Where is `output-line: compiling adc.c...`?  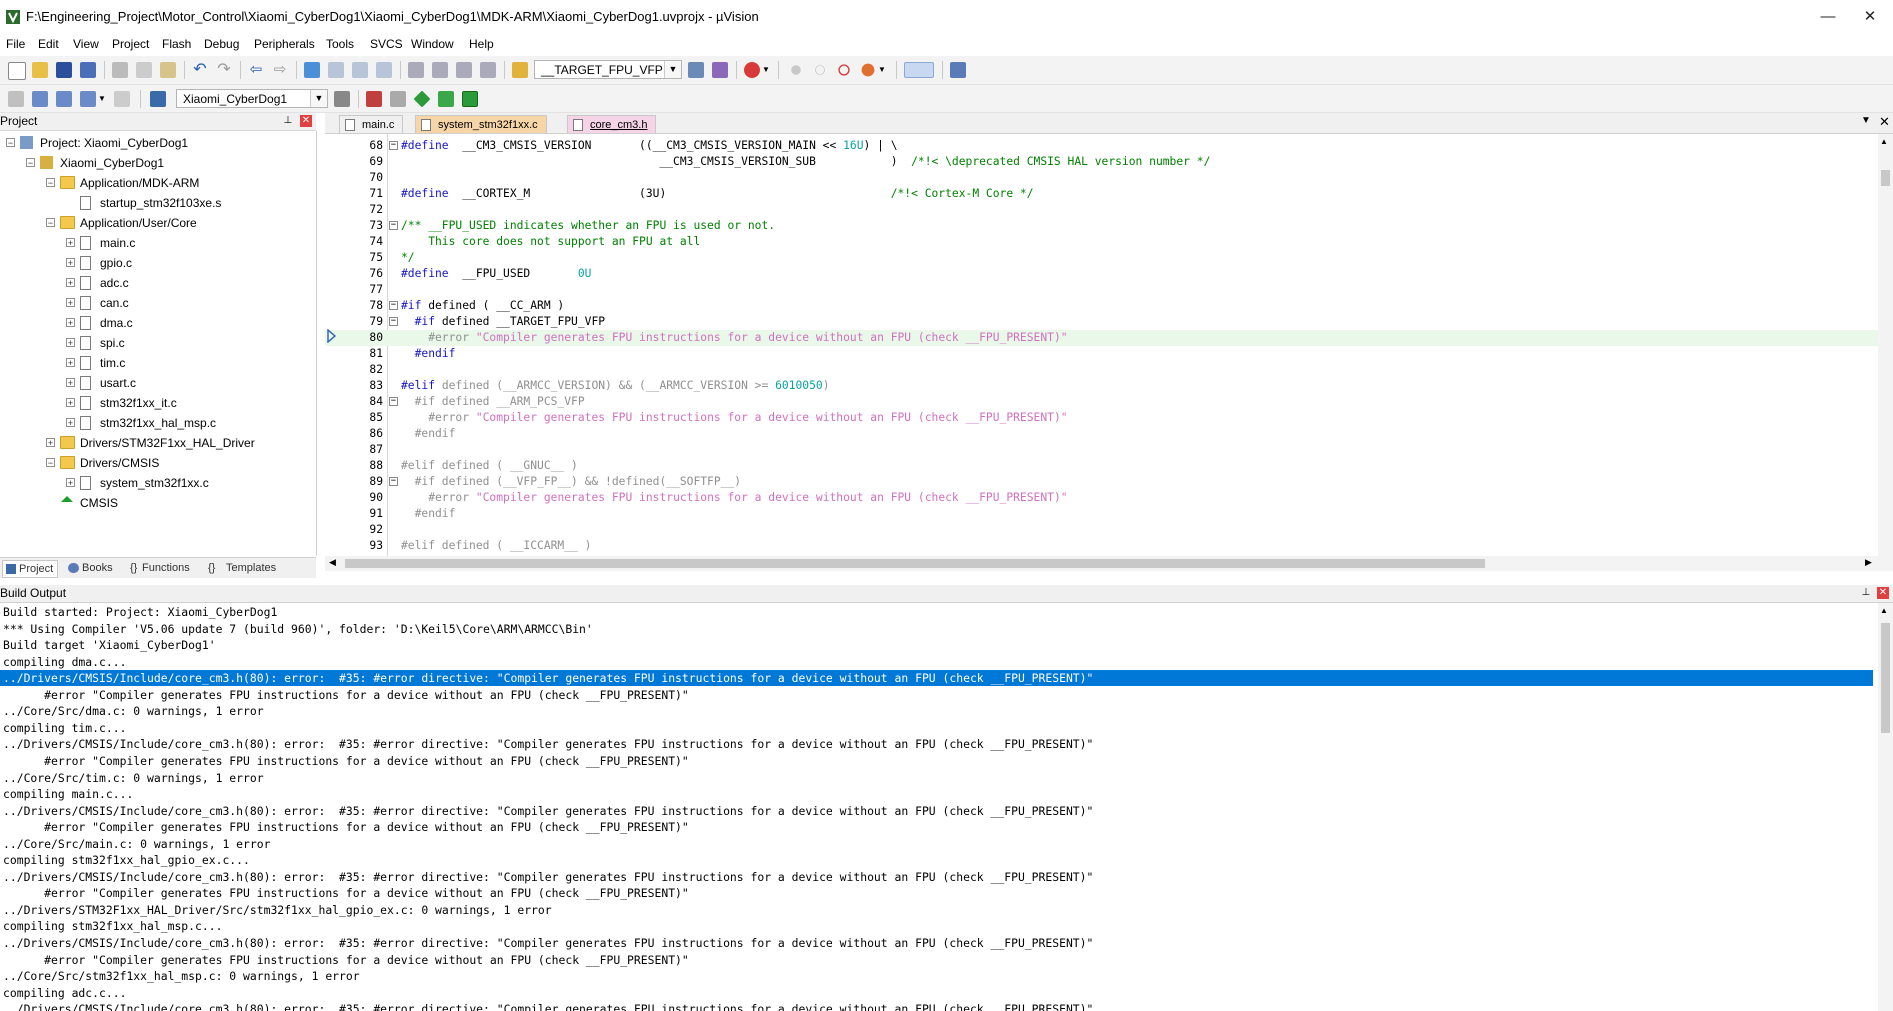
output-line: compiling adc.c... is located at coordinates (938, 993).